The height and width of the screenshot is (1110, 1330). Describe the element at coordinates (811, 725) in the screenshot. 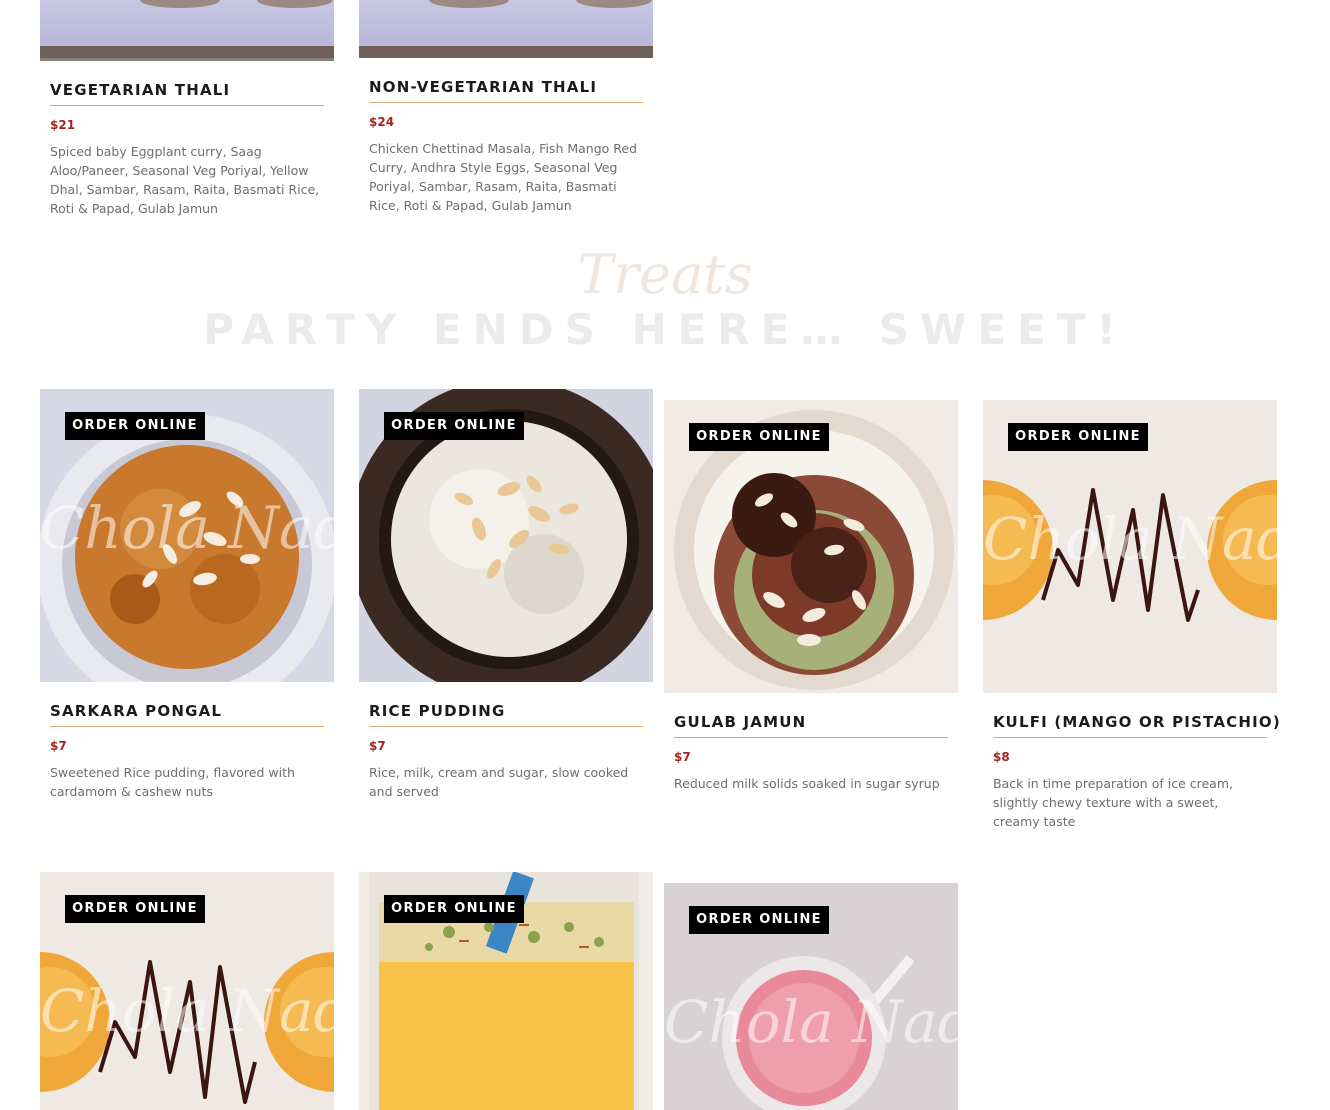

I see `item-title: Gulab Jamun` at that location.